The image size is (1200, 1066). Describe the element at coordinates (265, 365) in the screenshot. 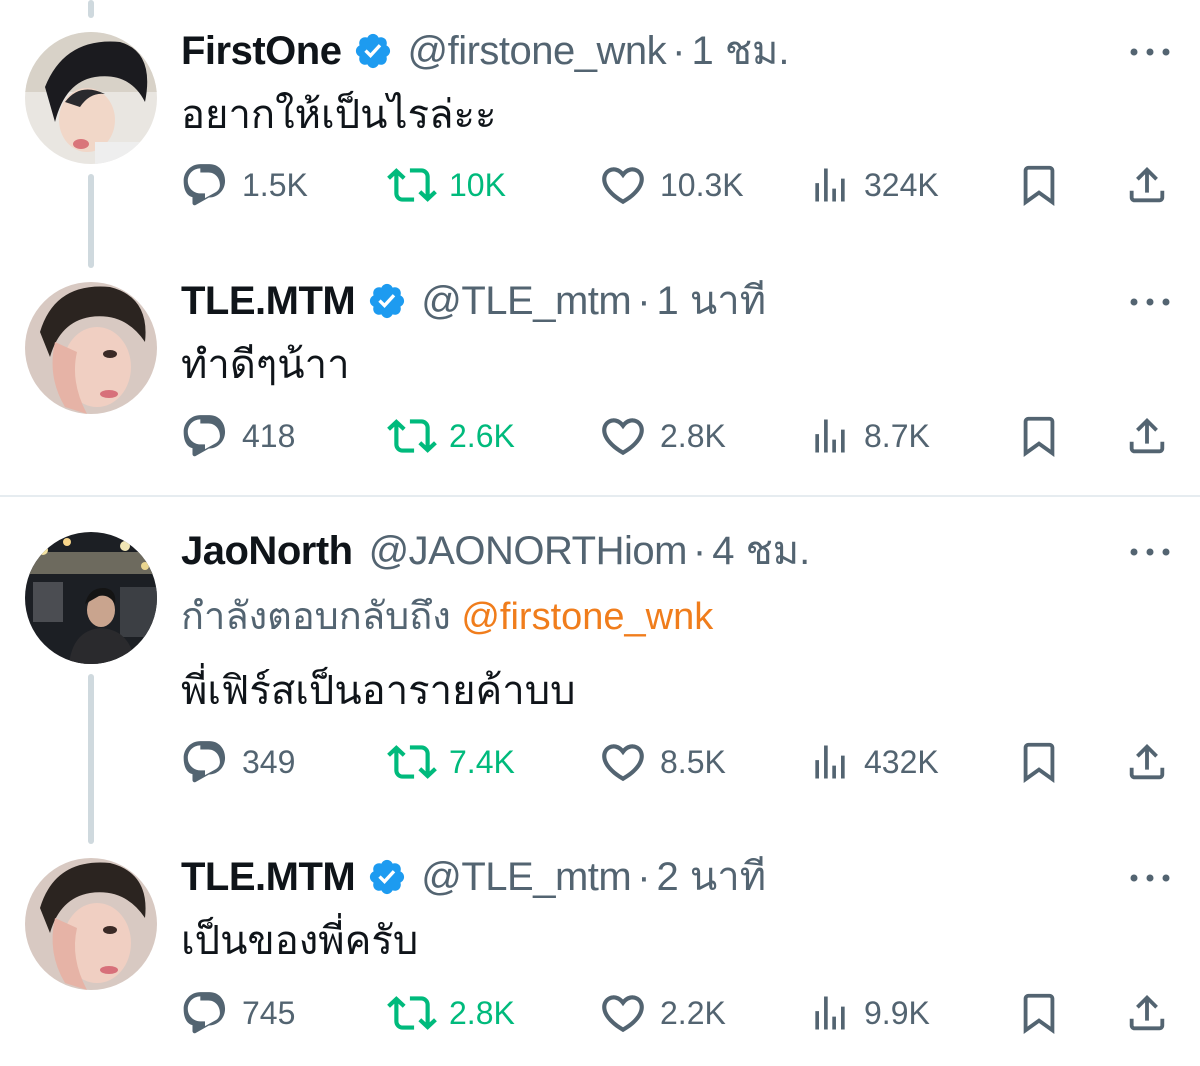

I see `tweet-text: ทำดีๆน้าา` at that location.